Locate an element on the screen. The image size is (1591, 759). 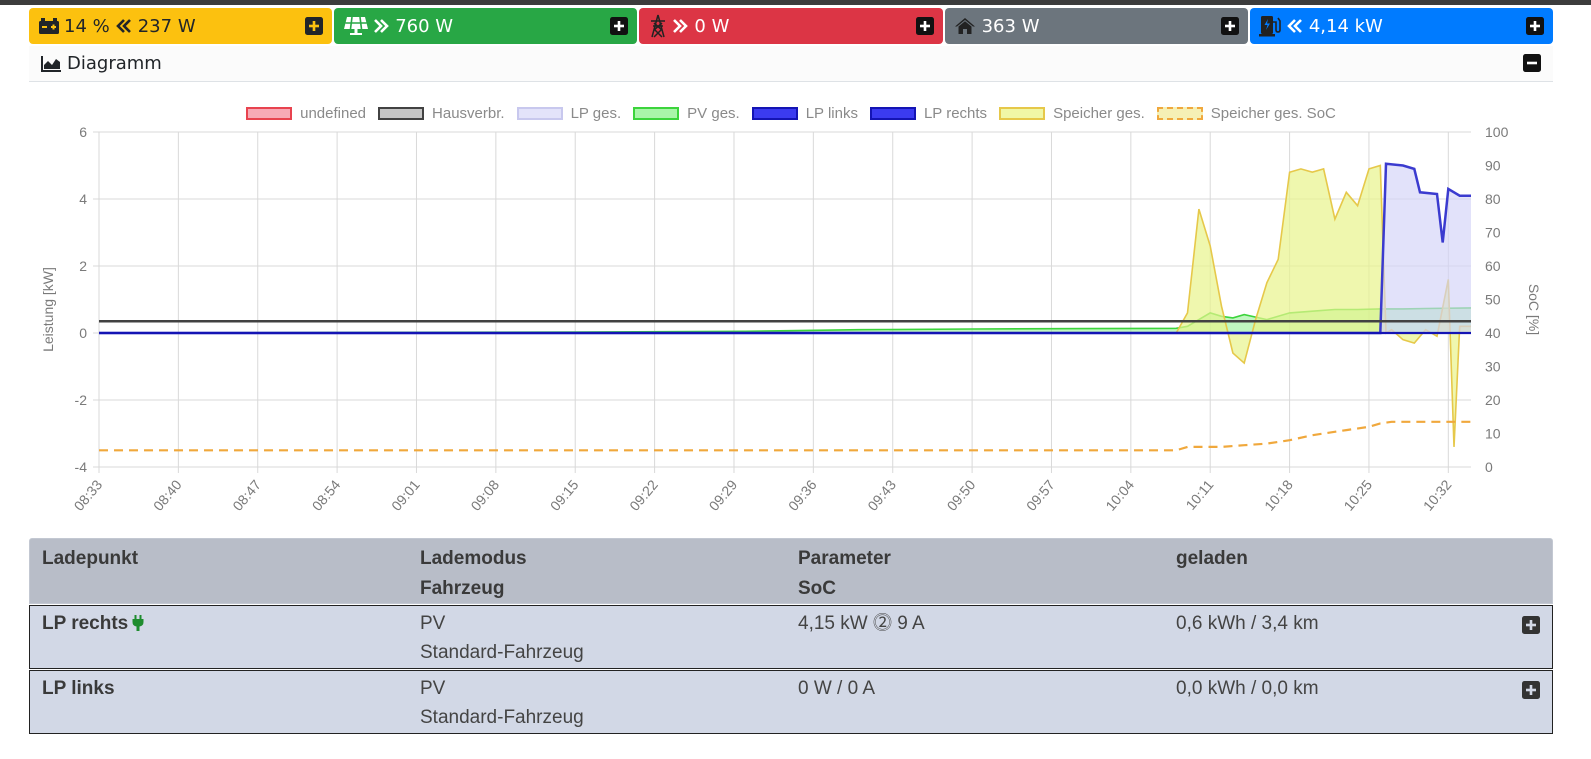
collapse-minus-icon is located at coordinates (1532, 63).